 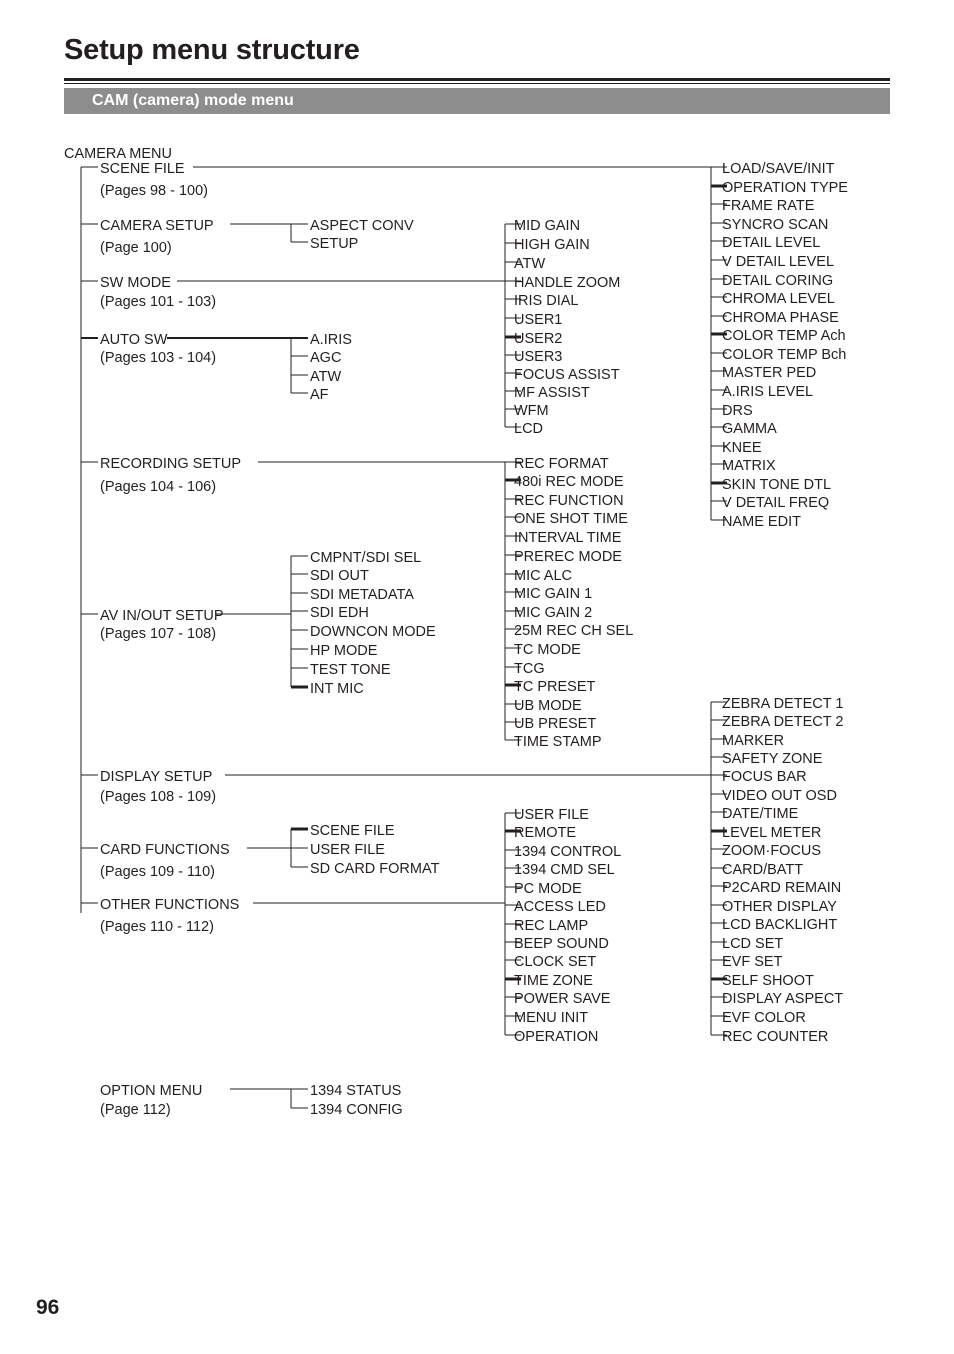 What do you see at coordinates (768, 206) in the screenshot?
I see `submenu-item-frame-rate: FRAME RATE` at bounding box center [768, 206].